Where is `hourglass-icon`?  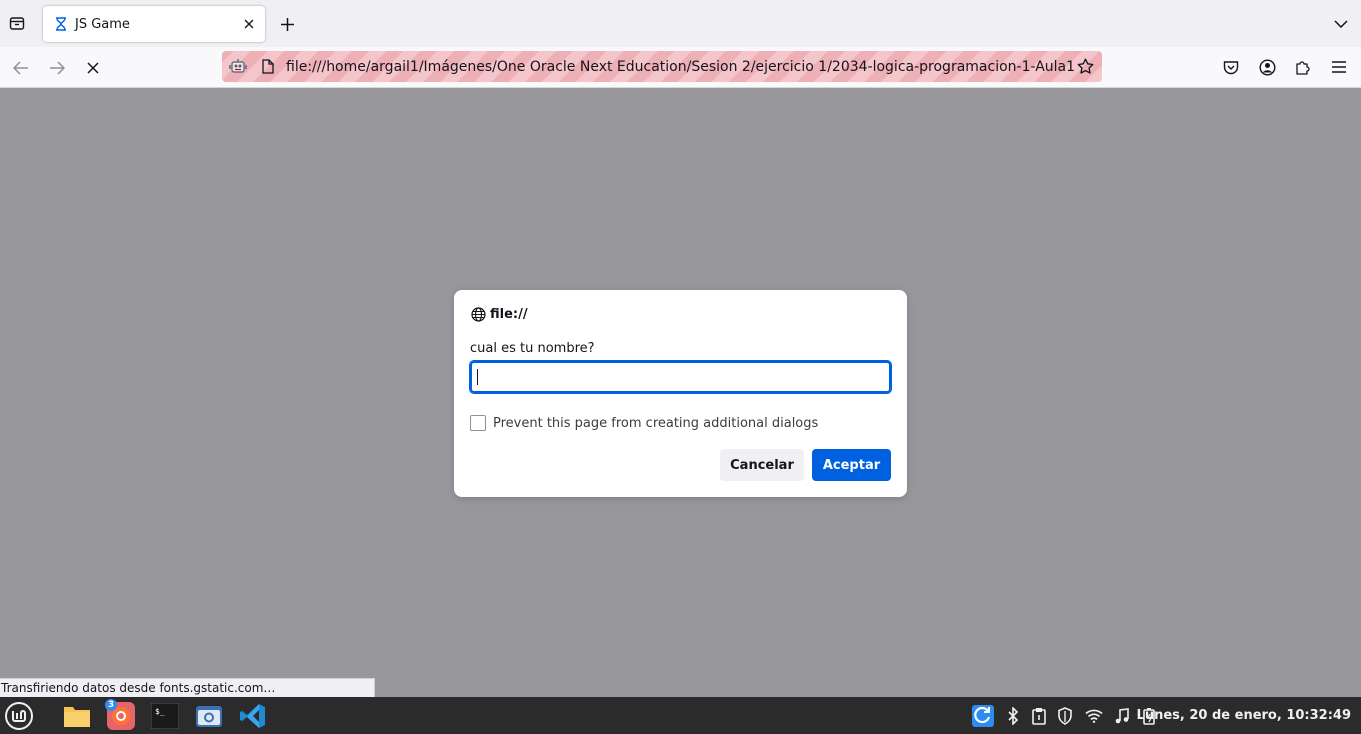
hourglass-icon is located at coordinates (61, 24).